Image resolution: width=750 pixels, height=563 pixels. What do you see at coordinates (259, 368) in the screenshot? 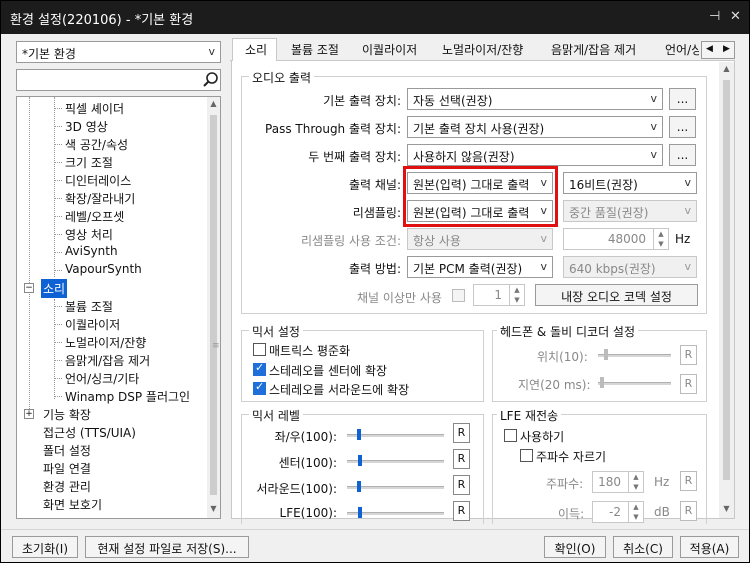
I see `stereo-center-checkbox` at bounding box center [259, 368].